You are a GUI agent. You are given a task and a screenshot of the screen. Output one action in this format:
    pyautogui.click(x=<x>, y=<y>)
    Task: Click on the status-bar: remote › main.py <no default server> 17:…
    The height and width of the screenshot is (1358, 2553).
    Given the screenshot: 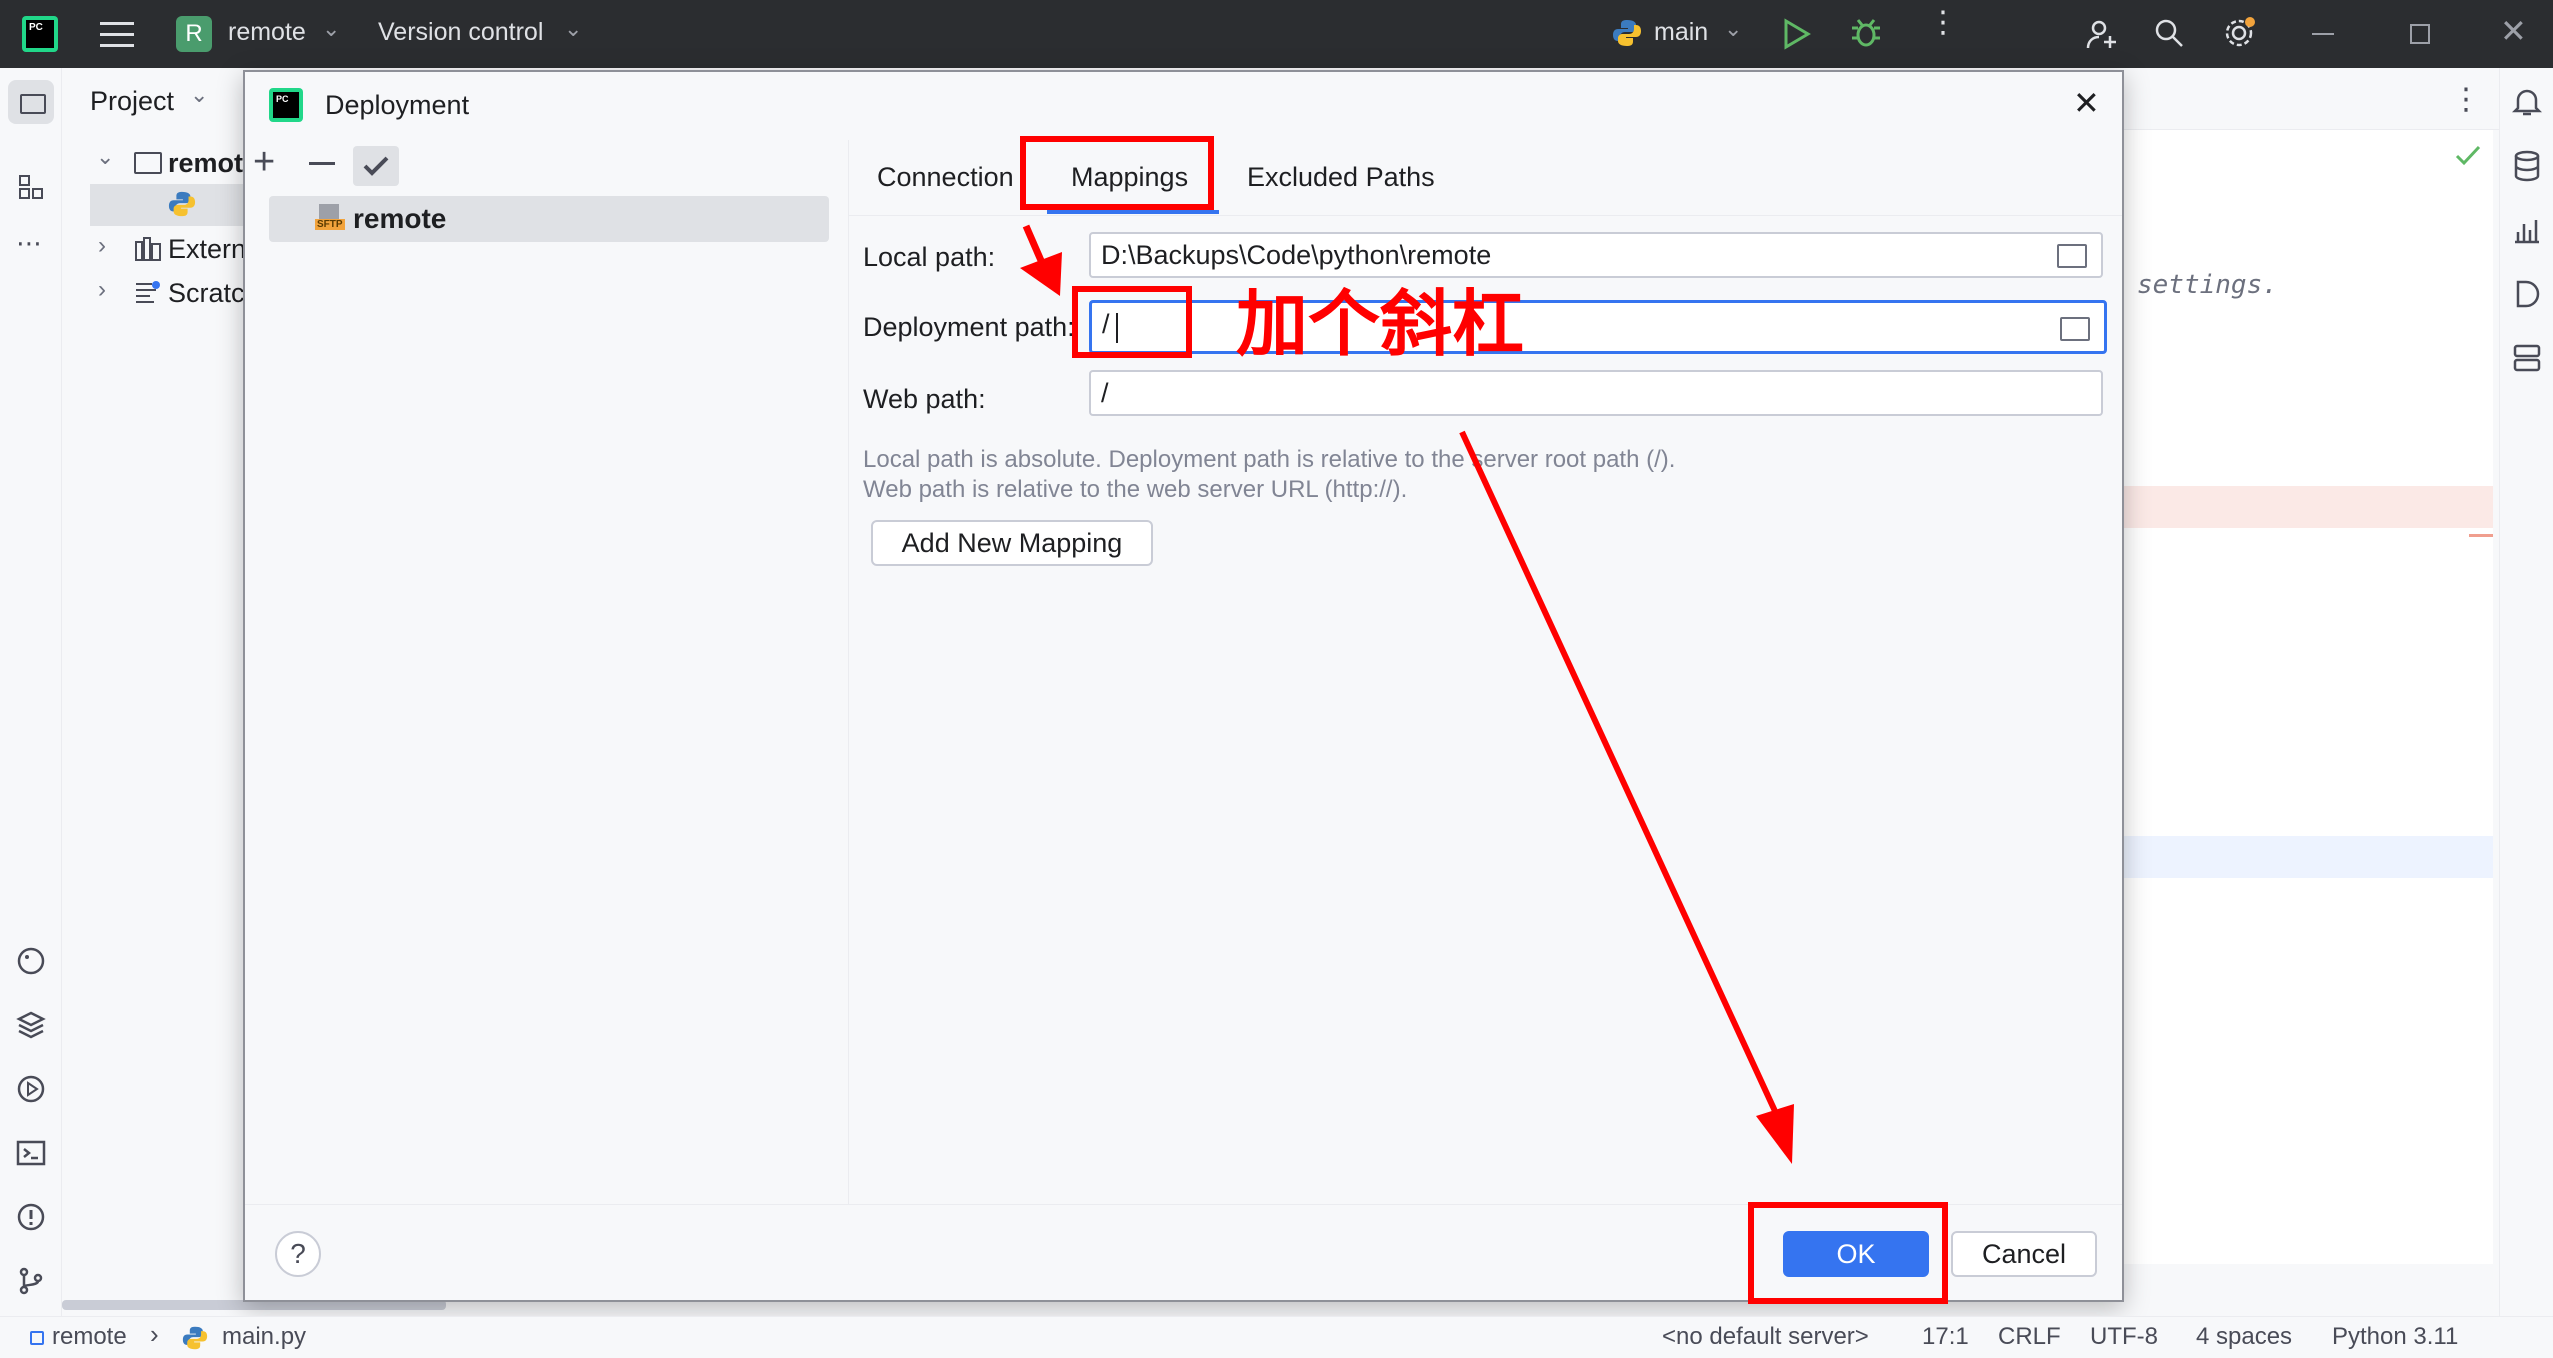 What is the action you would take?
    pyautogui.click(x=1276, y=1337)
    